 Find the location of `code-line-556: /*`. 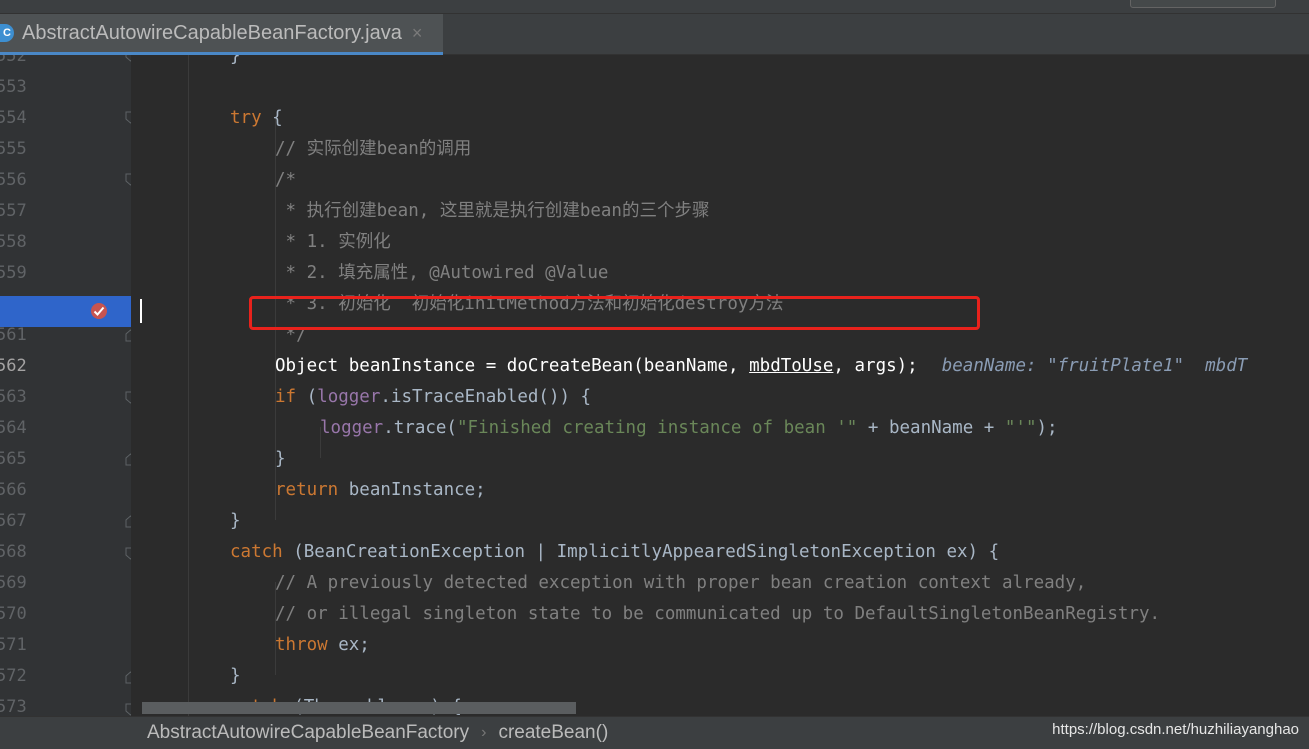

code-line-556: /* is located at coordinates (286, 180).